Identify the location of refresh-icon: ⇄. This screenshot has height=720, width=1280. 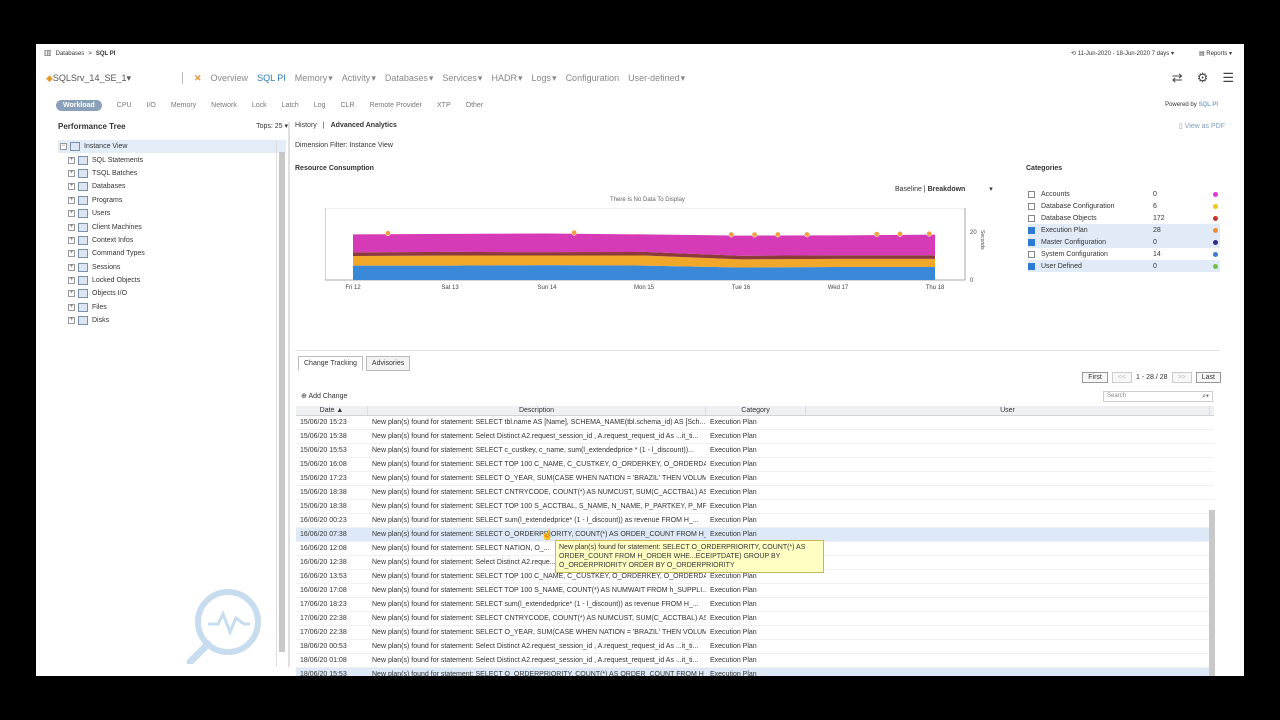
(1177, 78).